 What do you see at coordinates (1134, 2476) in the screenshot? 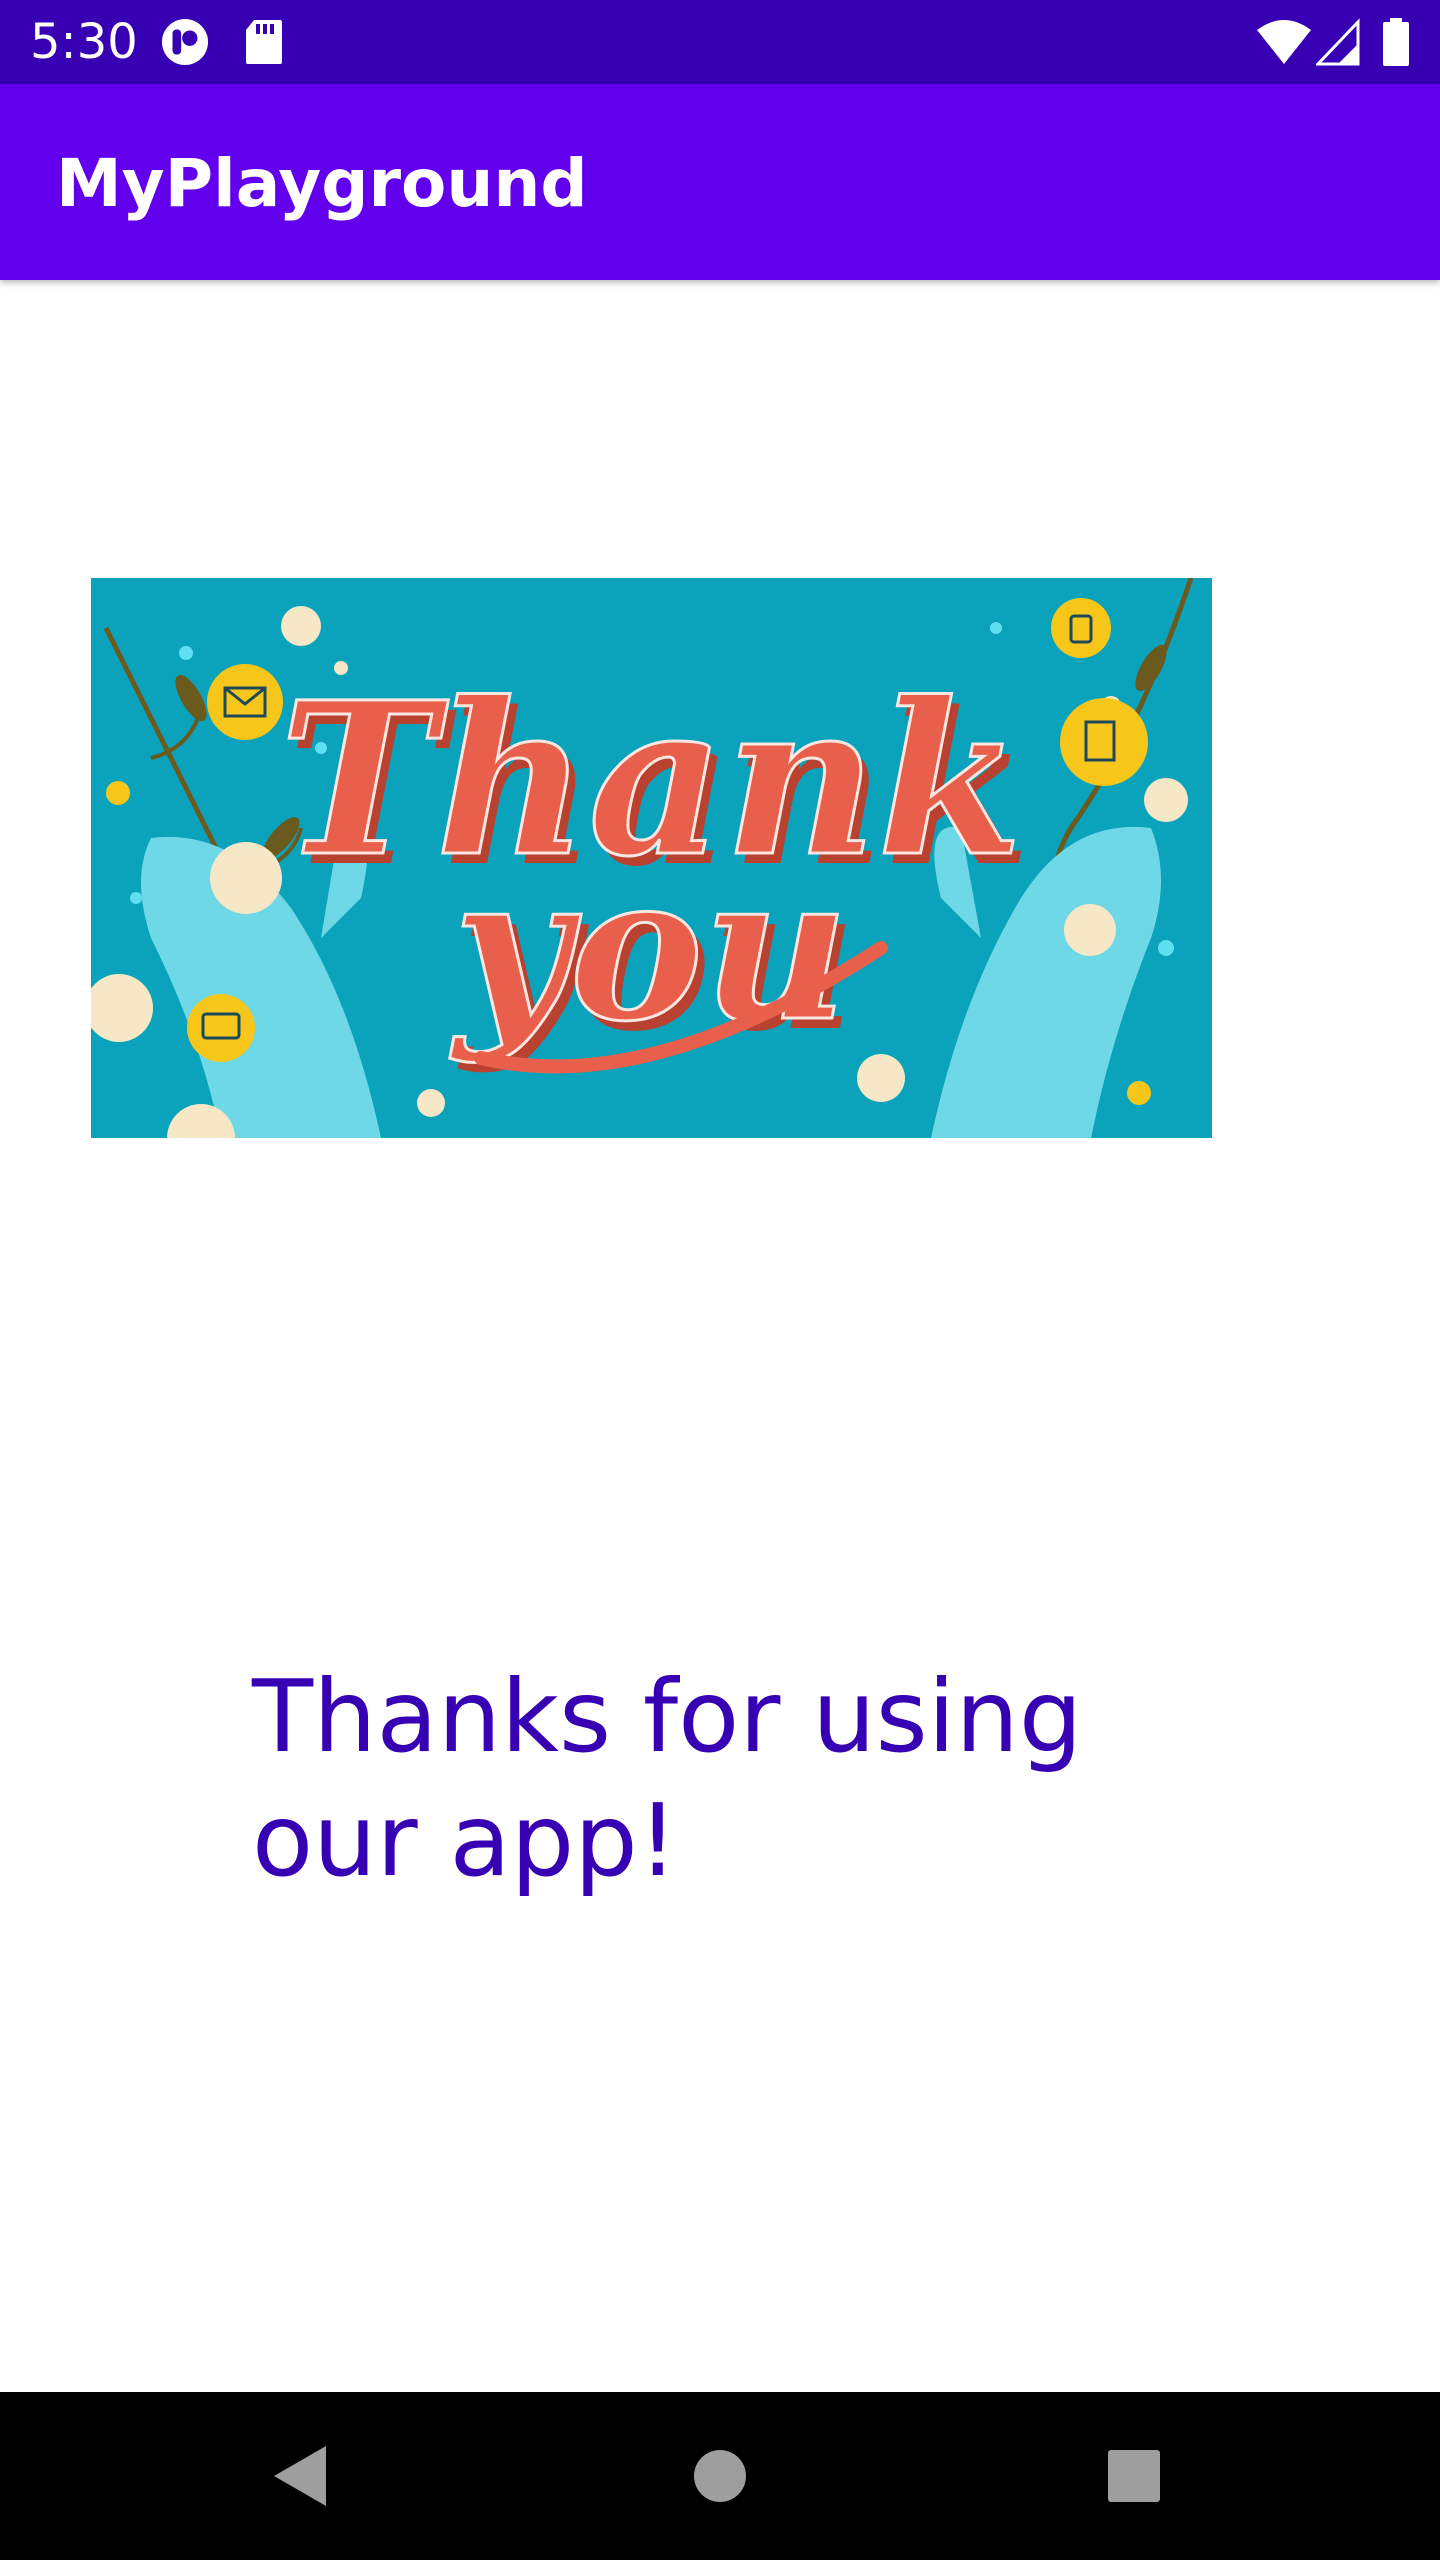
I see `recents-icon` at bounding box center [1134, 2476].